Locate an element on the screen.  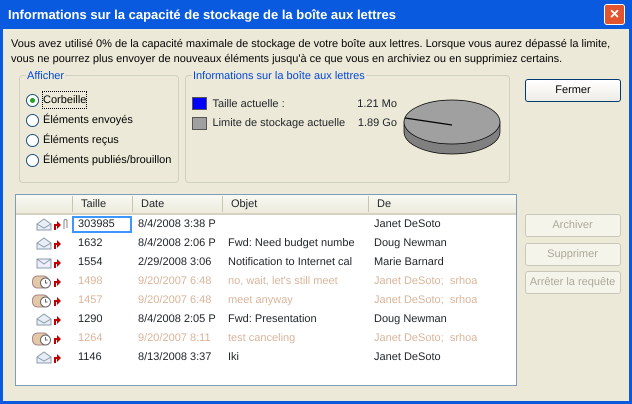
table-cell-text: meet anyway is located at coordinates (260, 300).